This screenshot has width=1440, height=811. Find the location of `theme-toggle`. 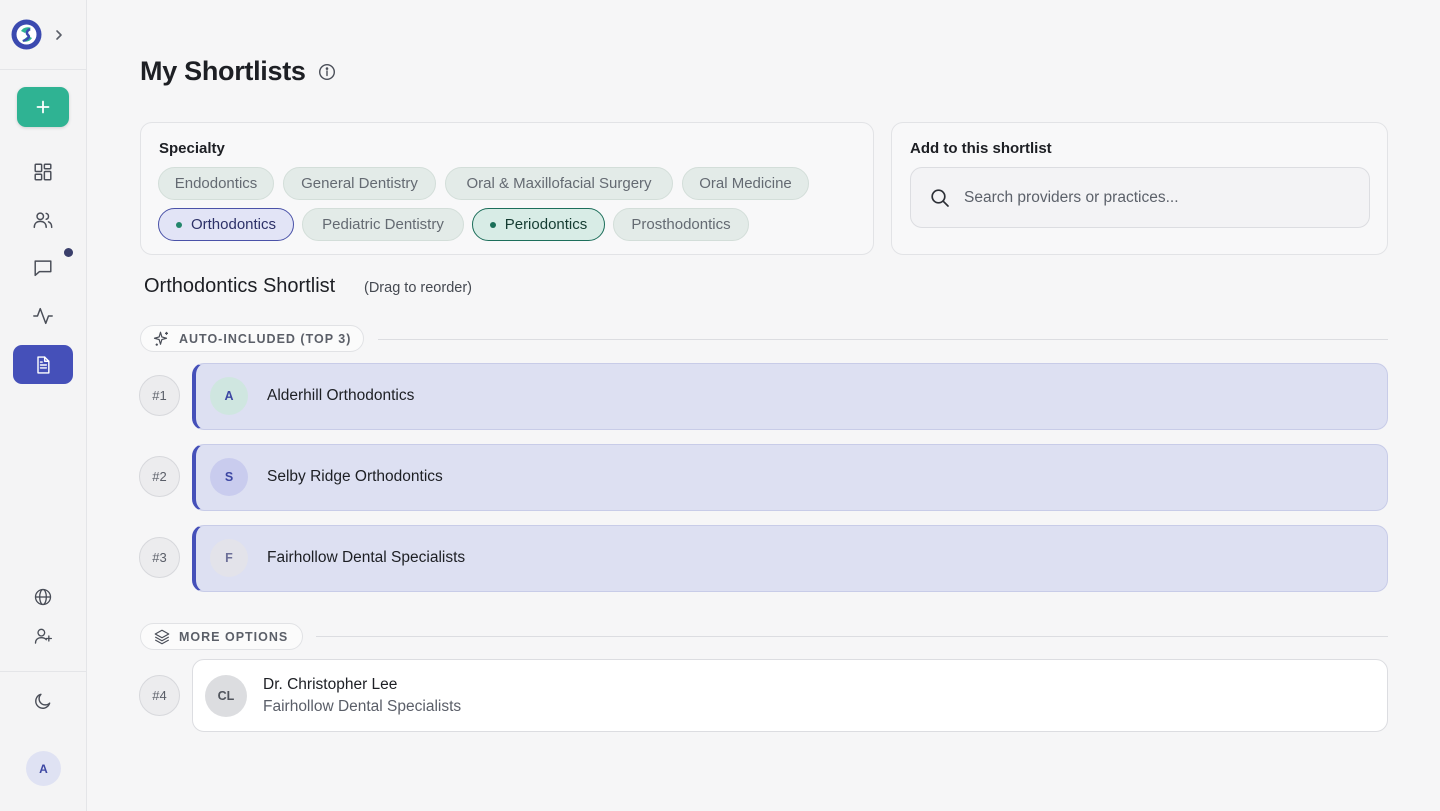

theme-toggle is located at coordinates (43, 701).